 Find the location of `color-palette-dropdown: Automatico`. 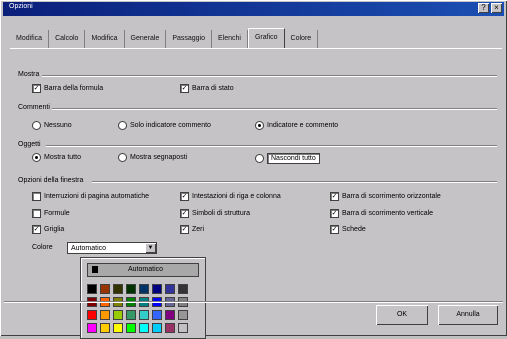

color-palette-dropdown: Automatico is located at coordinates (143, 298).